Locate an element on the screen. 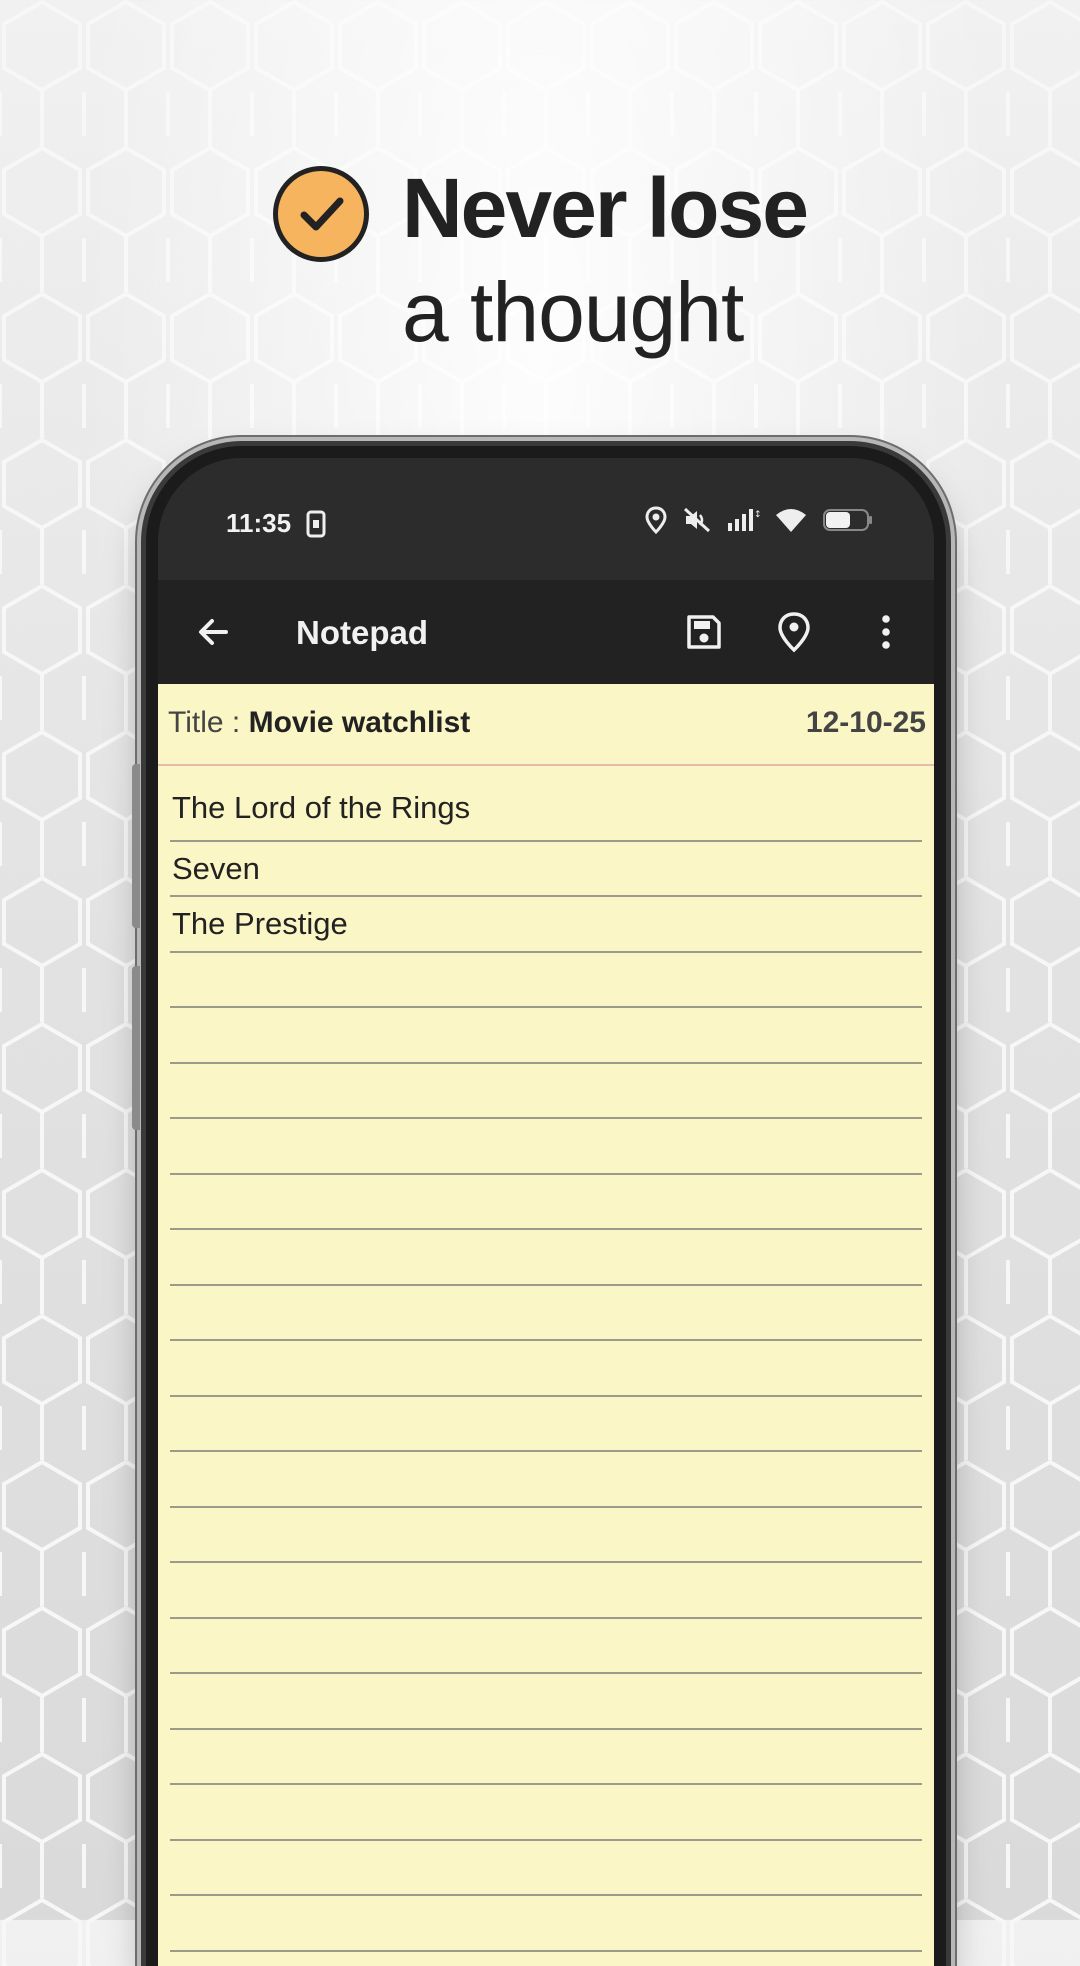  save-icon is located at coordinates (704, 632).